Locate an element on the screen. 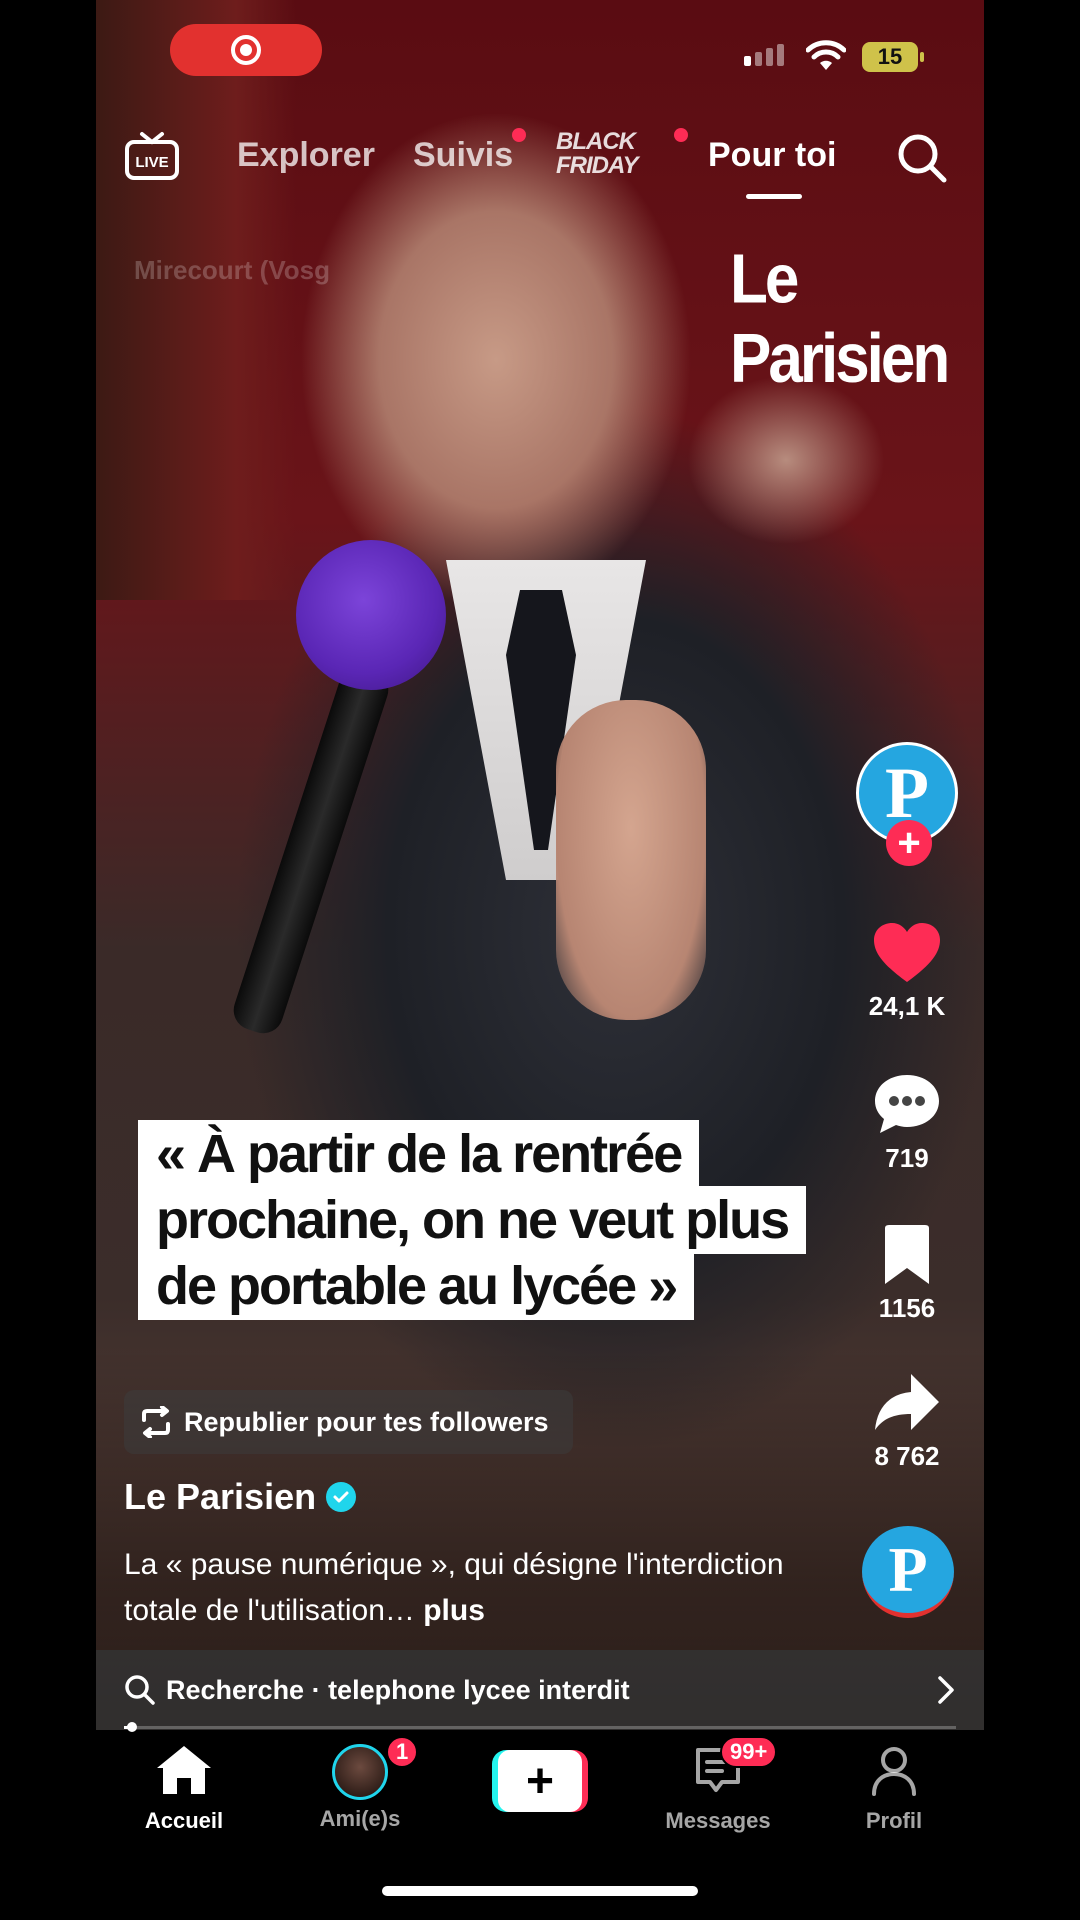 Image resolution: width=1080 pixels, height=1920 pixels. tab-explorer: Explorer is located at coordinates (306, 155).